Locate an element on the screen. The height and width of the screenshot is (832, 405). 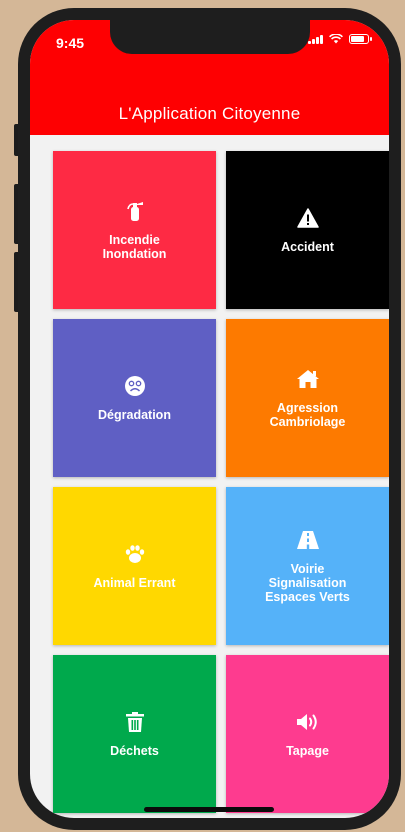
home-icon is located at coordinates (307, 379).